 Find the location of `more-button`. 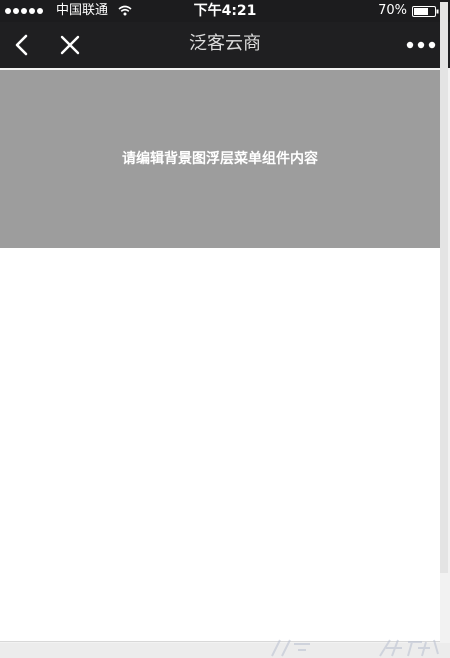

more-button is located at coordinates (421, 45).